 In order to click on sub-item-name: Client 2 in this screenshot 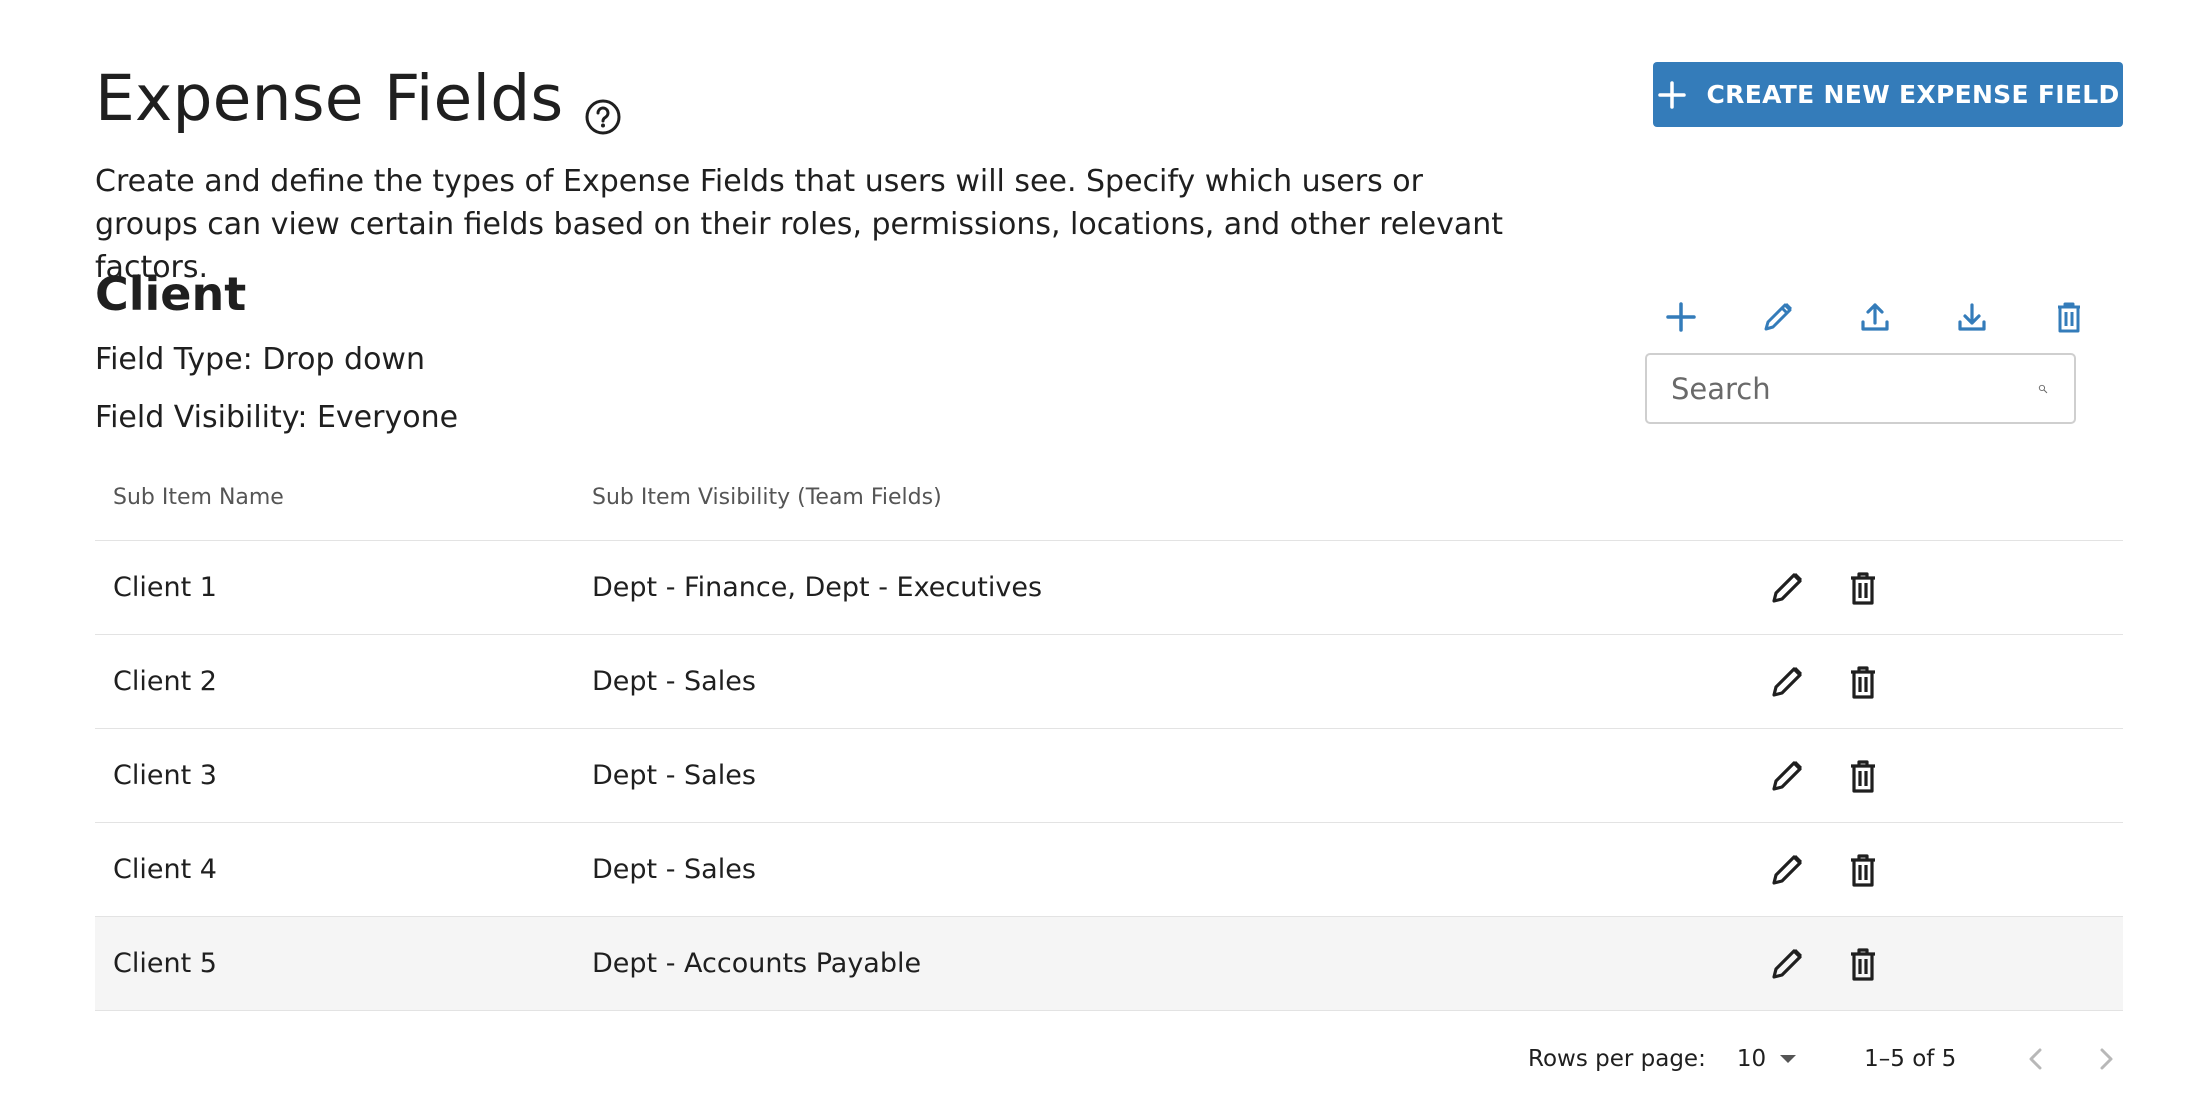, I will do `click(165, 681)`.